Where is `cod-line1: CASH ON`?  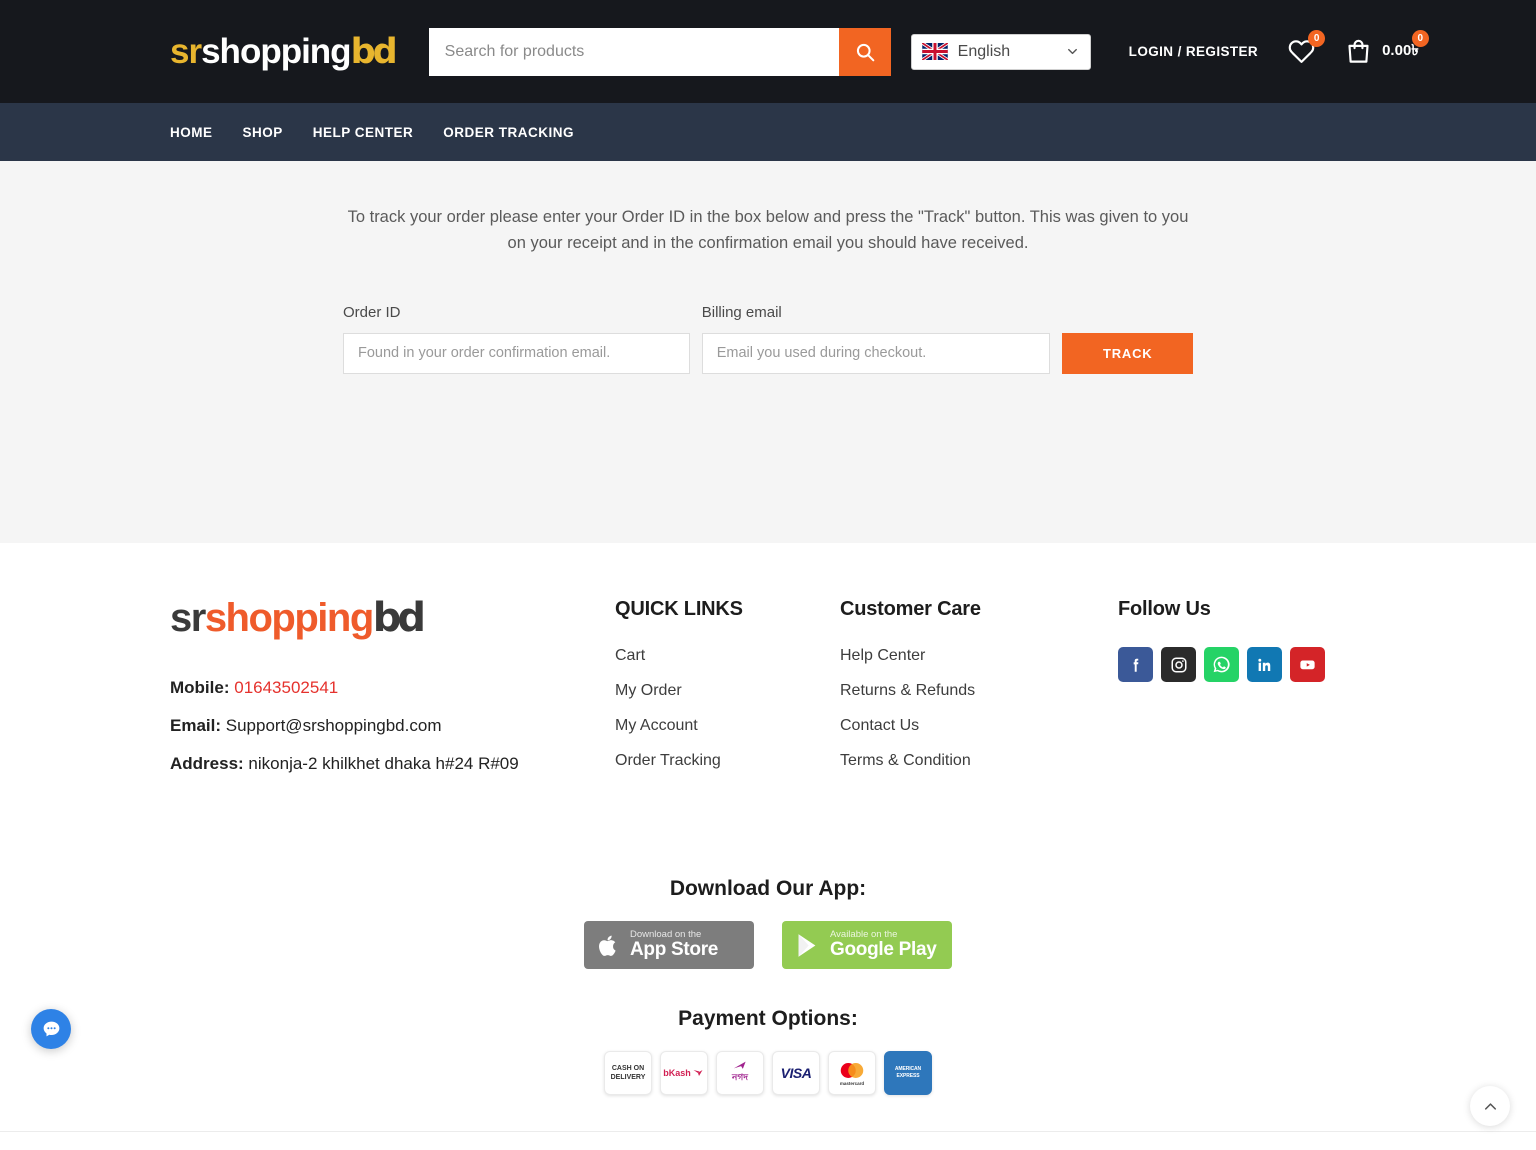
cod-line1: CASH ON is located at coordinates (628, 1069).